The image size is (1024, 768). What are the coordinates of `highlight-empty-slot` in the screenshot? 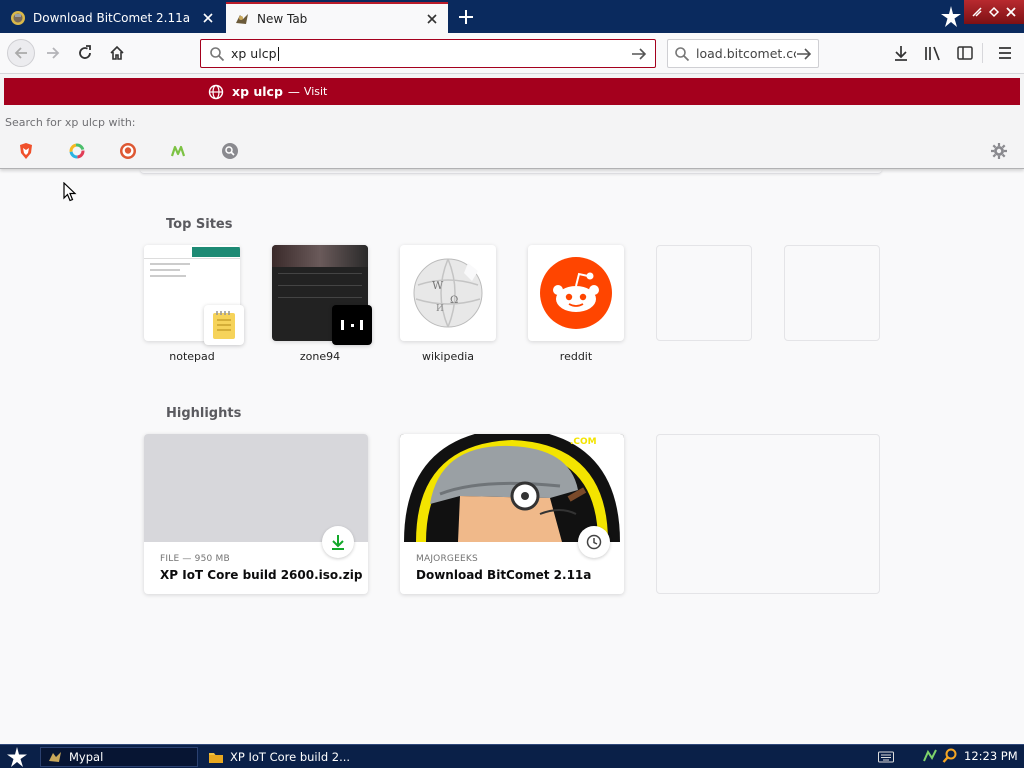 It's located at (768, 514).